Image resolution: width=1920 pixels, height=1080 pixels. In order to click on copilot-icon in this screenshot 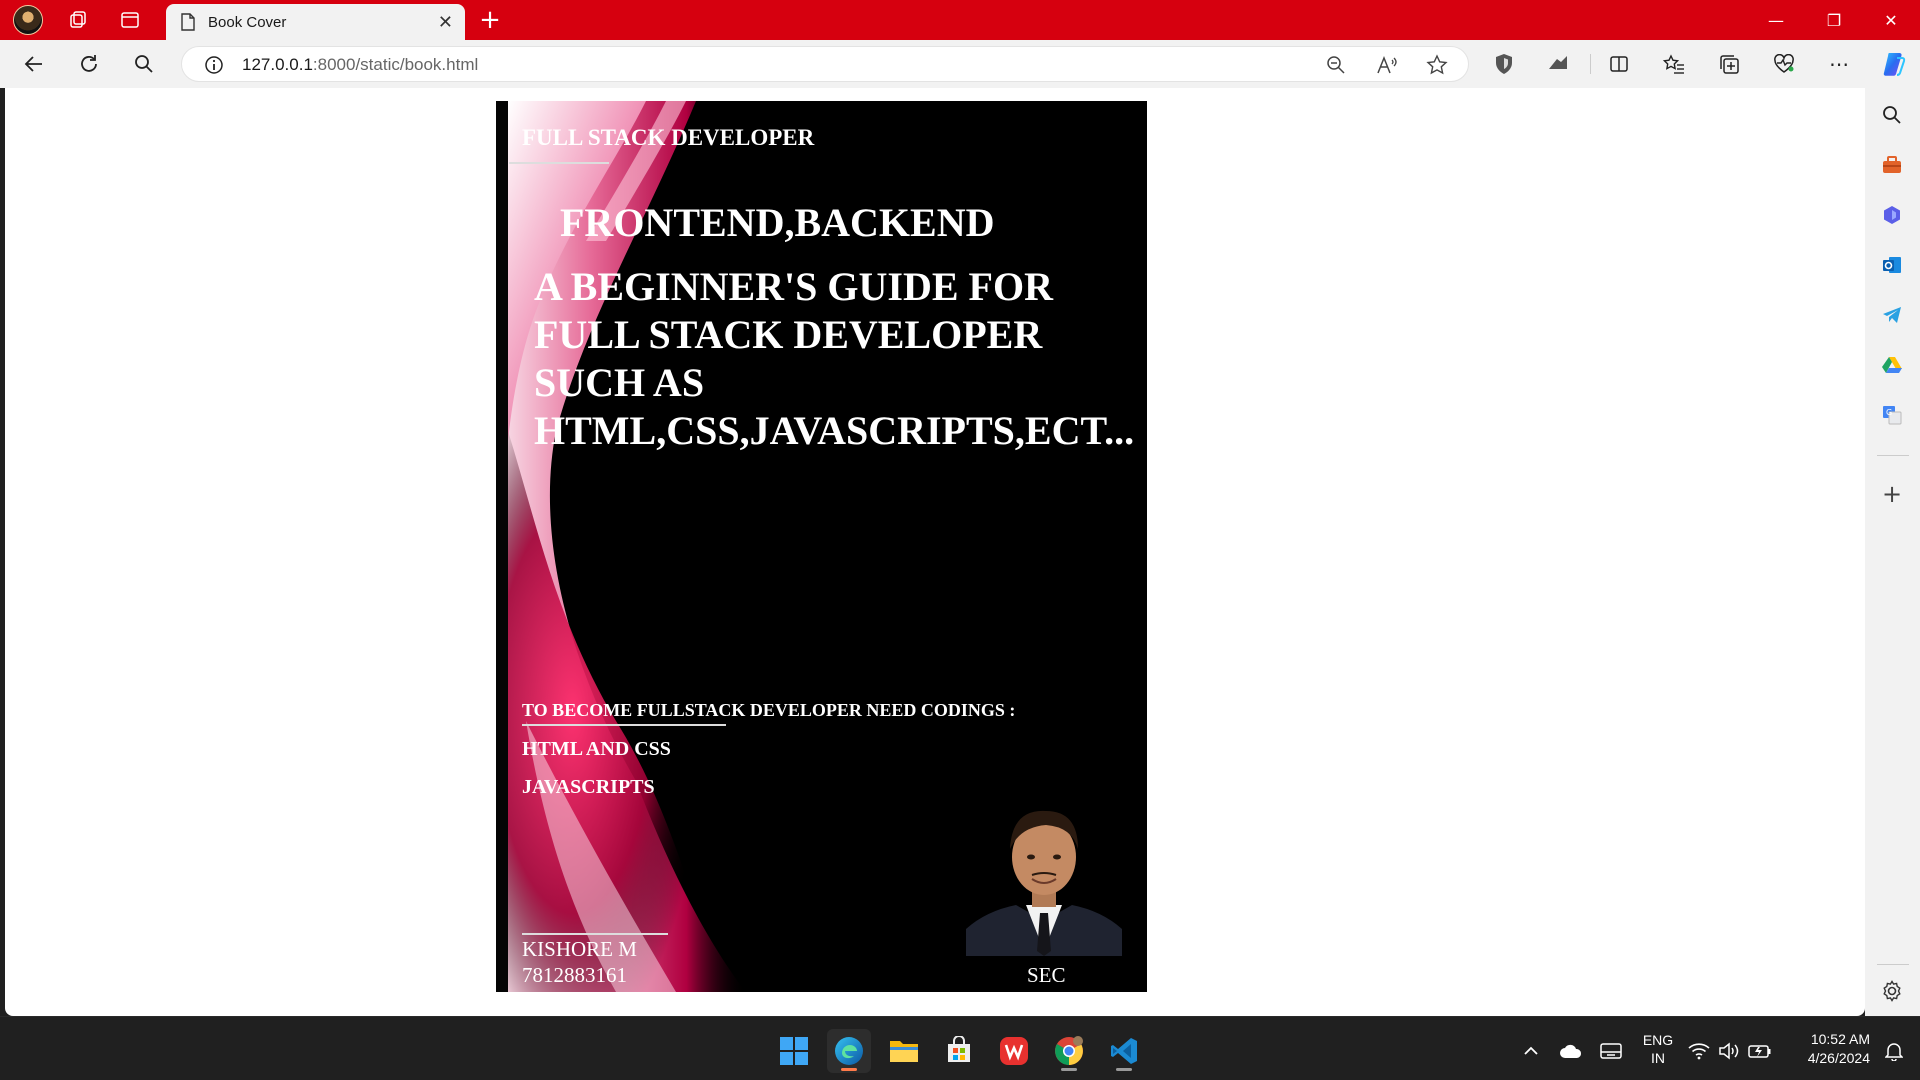, I will do `click(1894, 64)`.